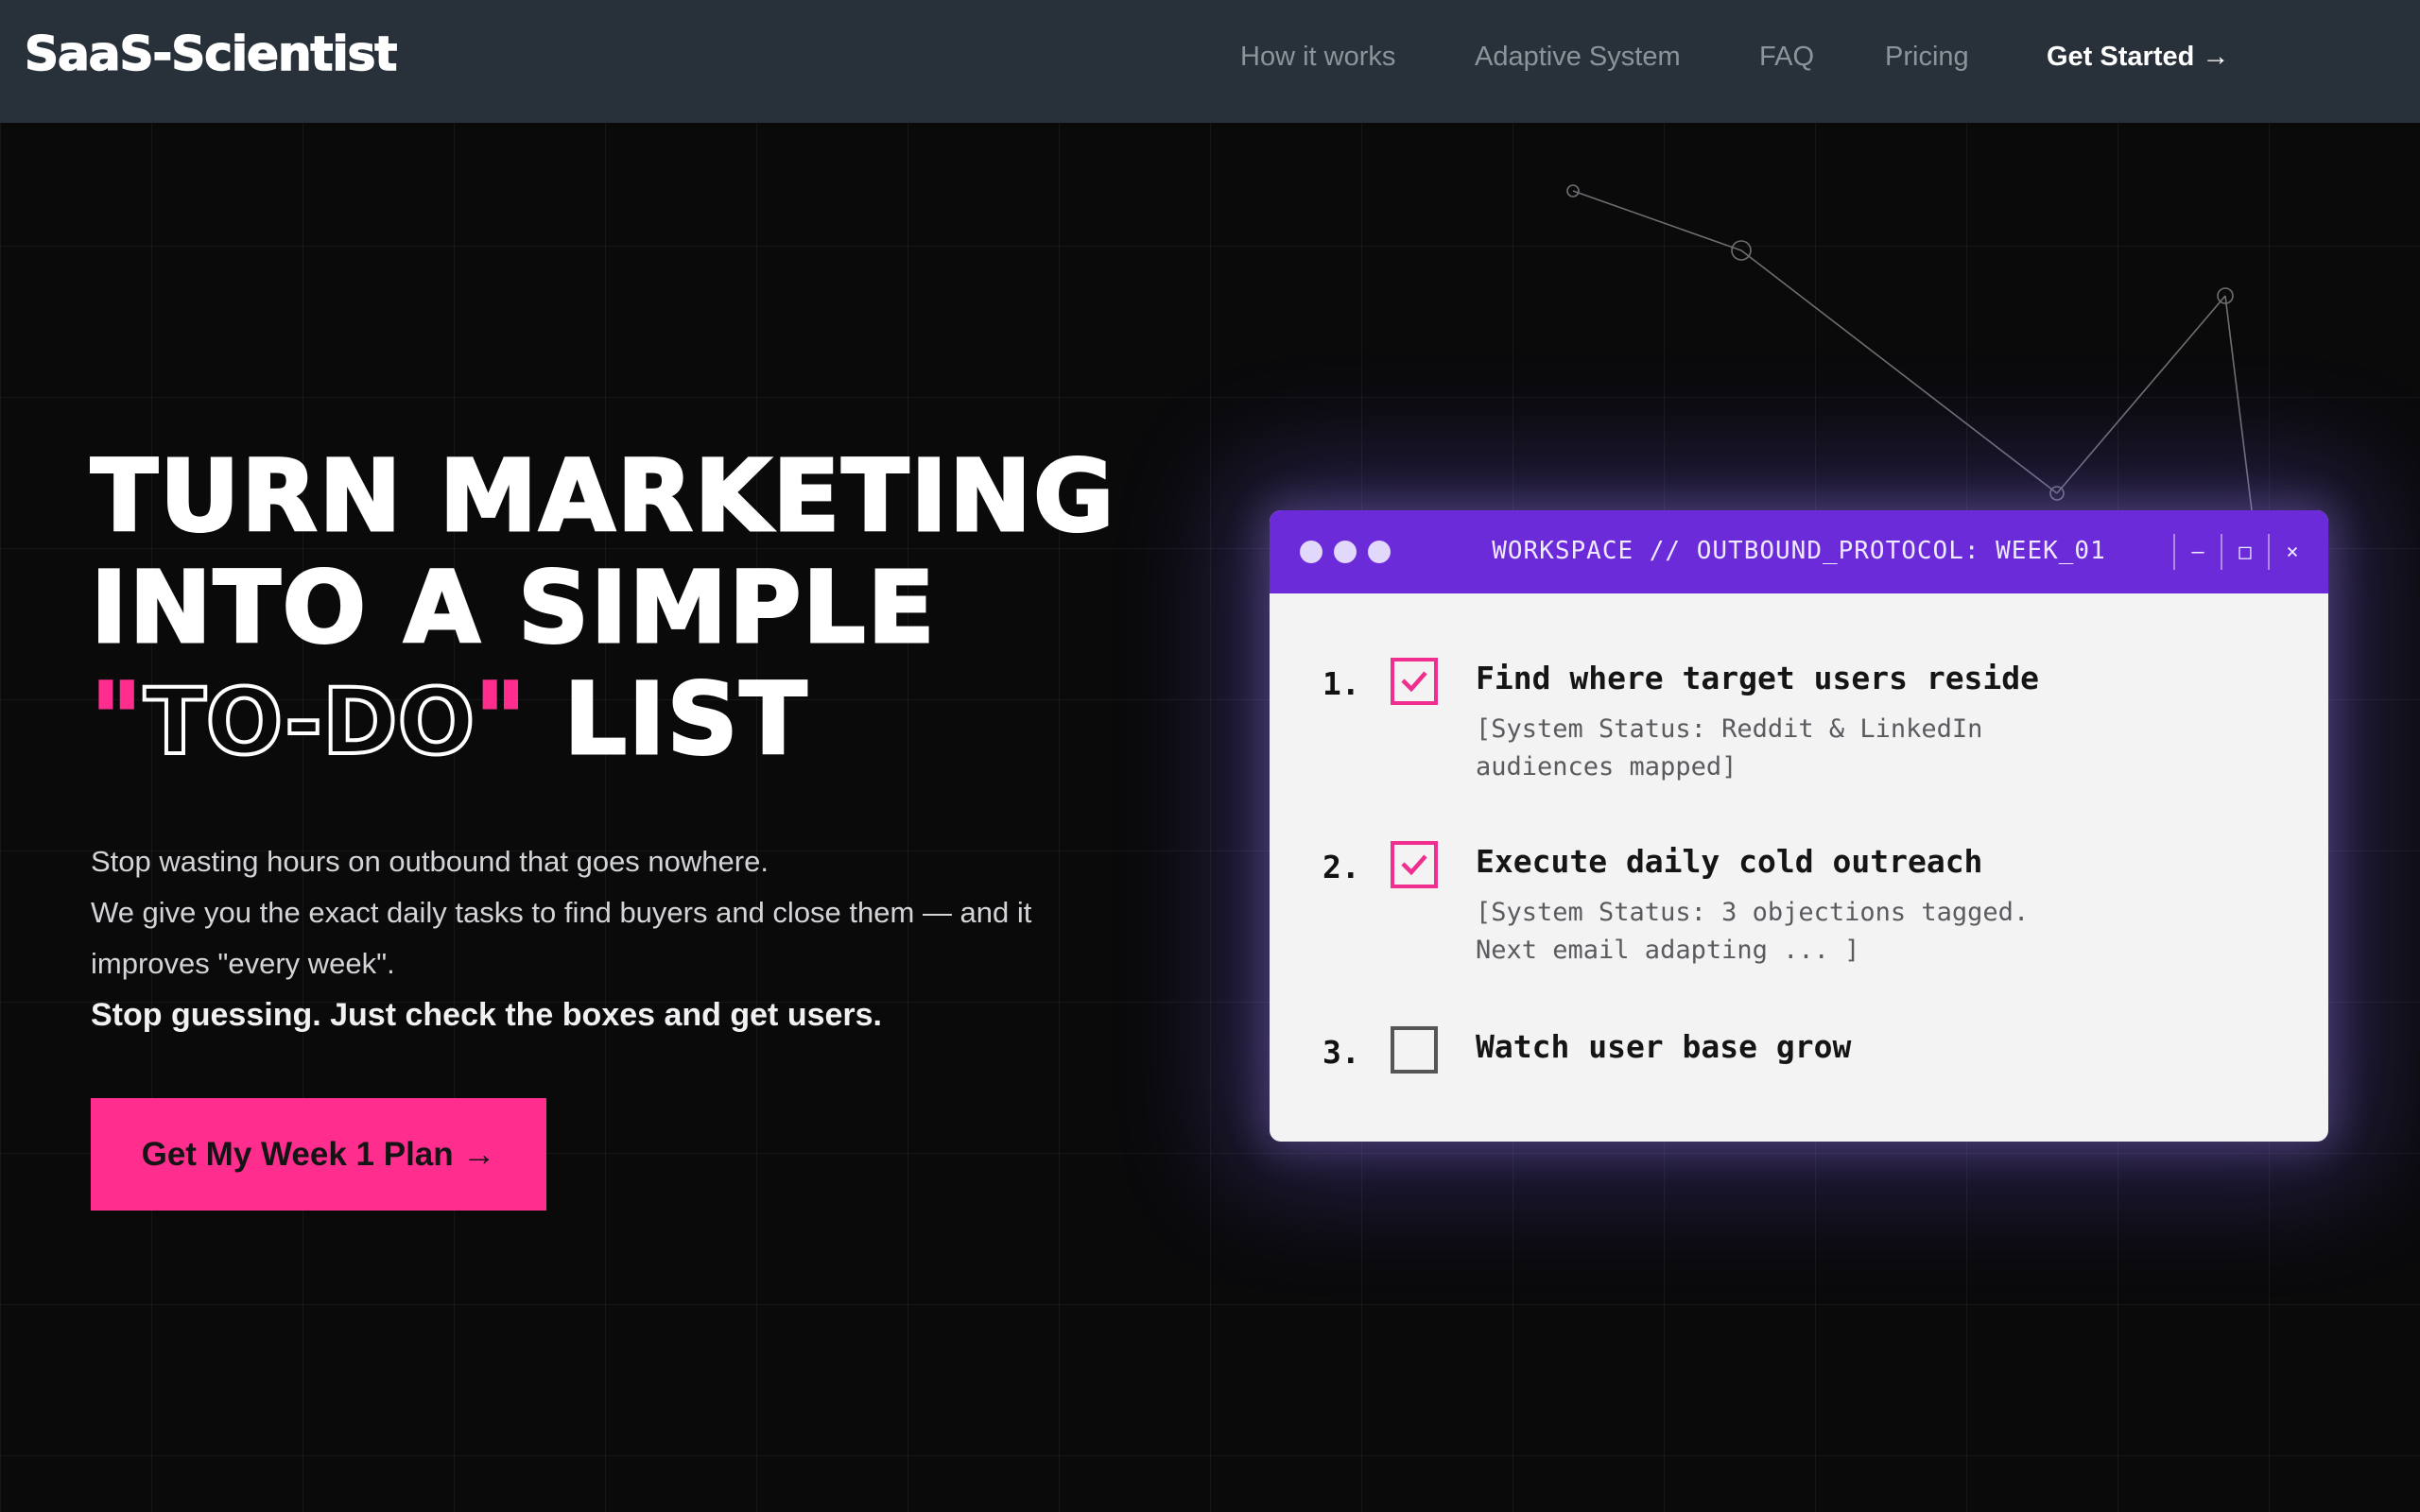  What do you see at coordinates (1786, 57) in the screenshot?
I see `nav-link-faq: FAQ` at bounding box center [1786, 57].